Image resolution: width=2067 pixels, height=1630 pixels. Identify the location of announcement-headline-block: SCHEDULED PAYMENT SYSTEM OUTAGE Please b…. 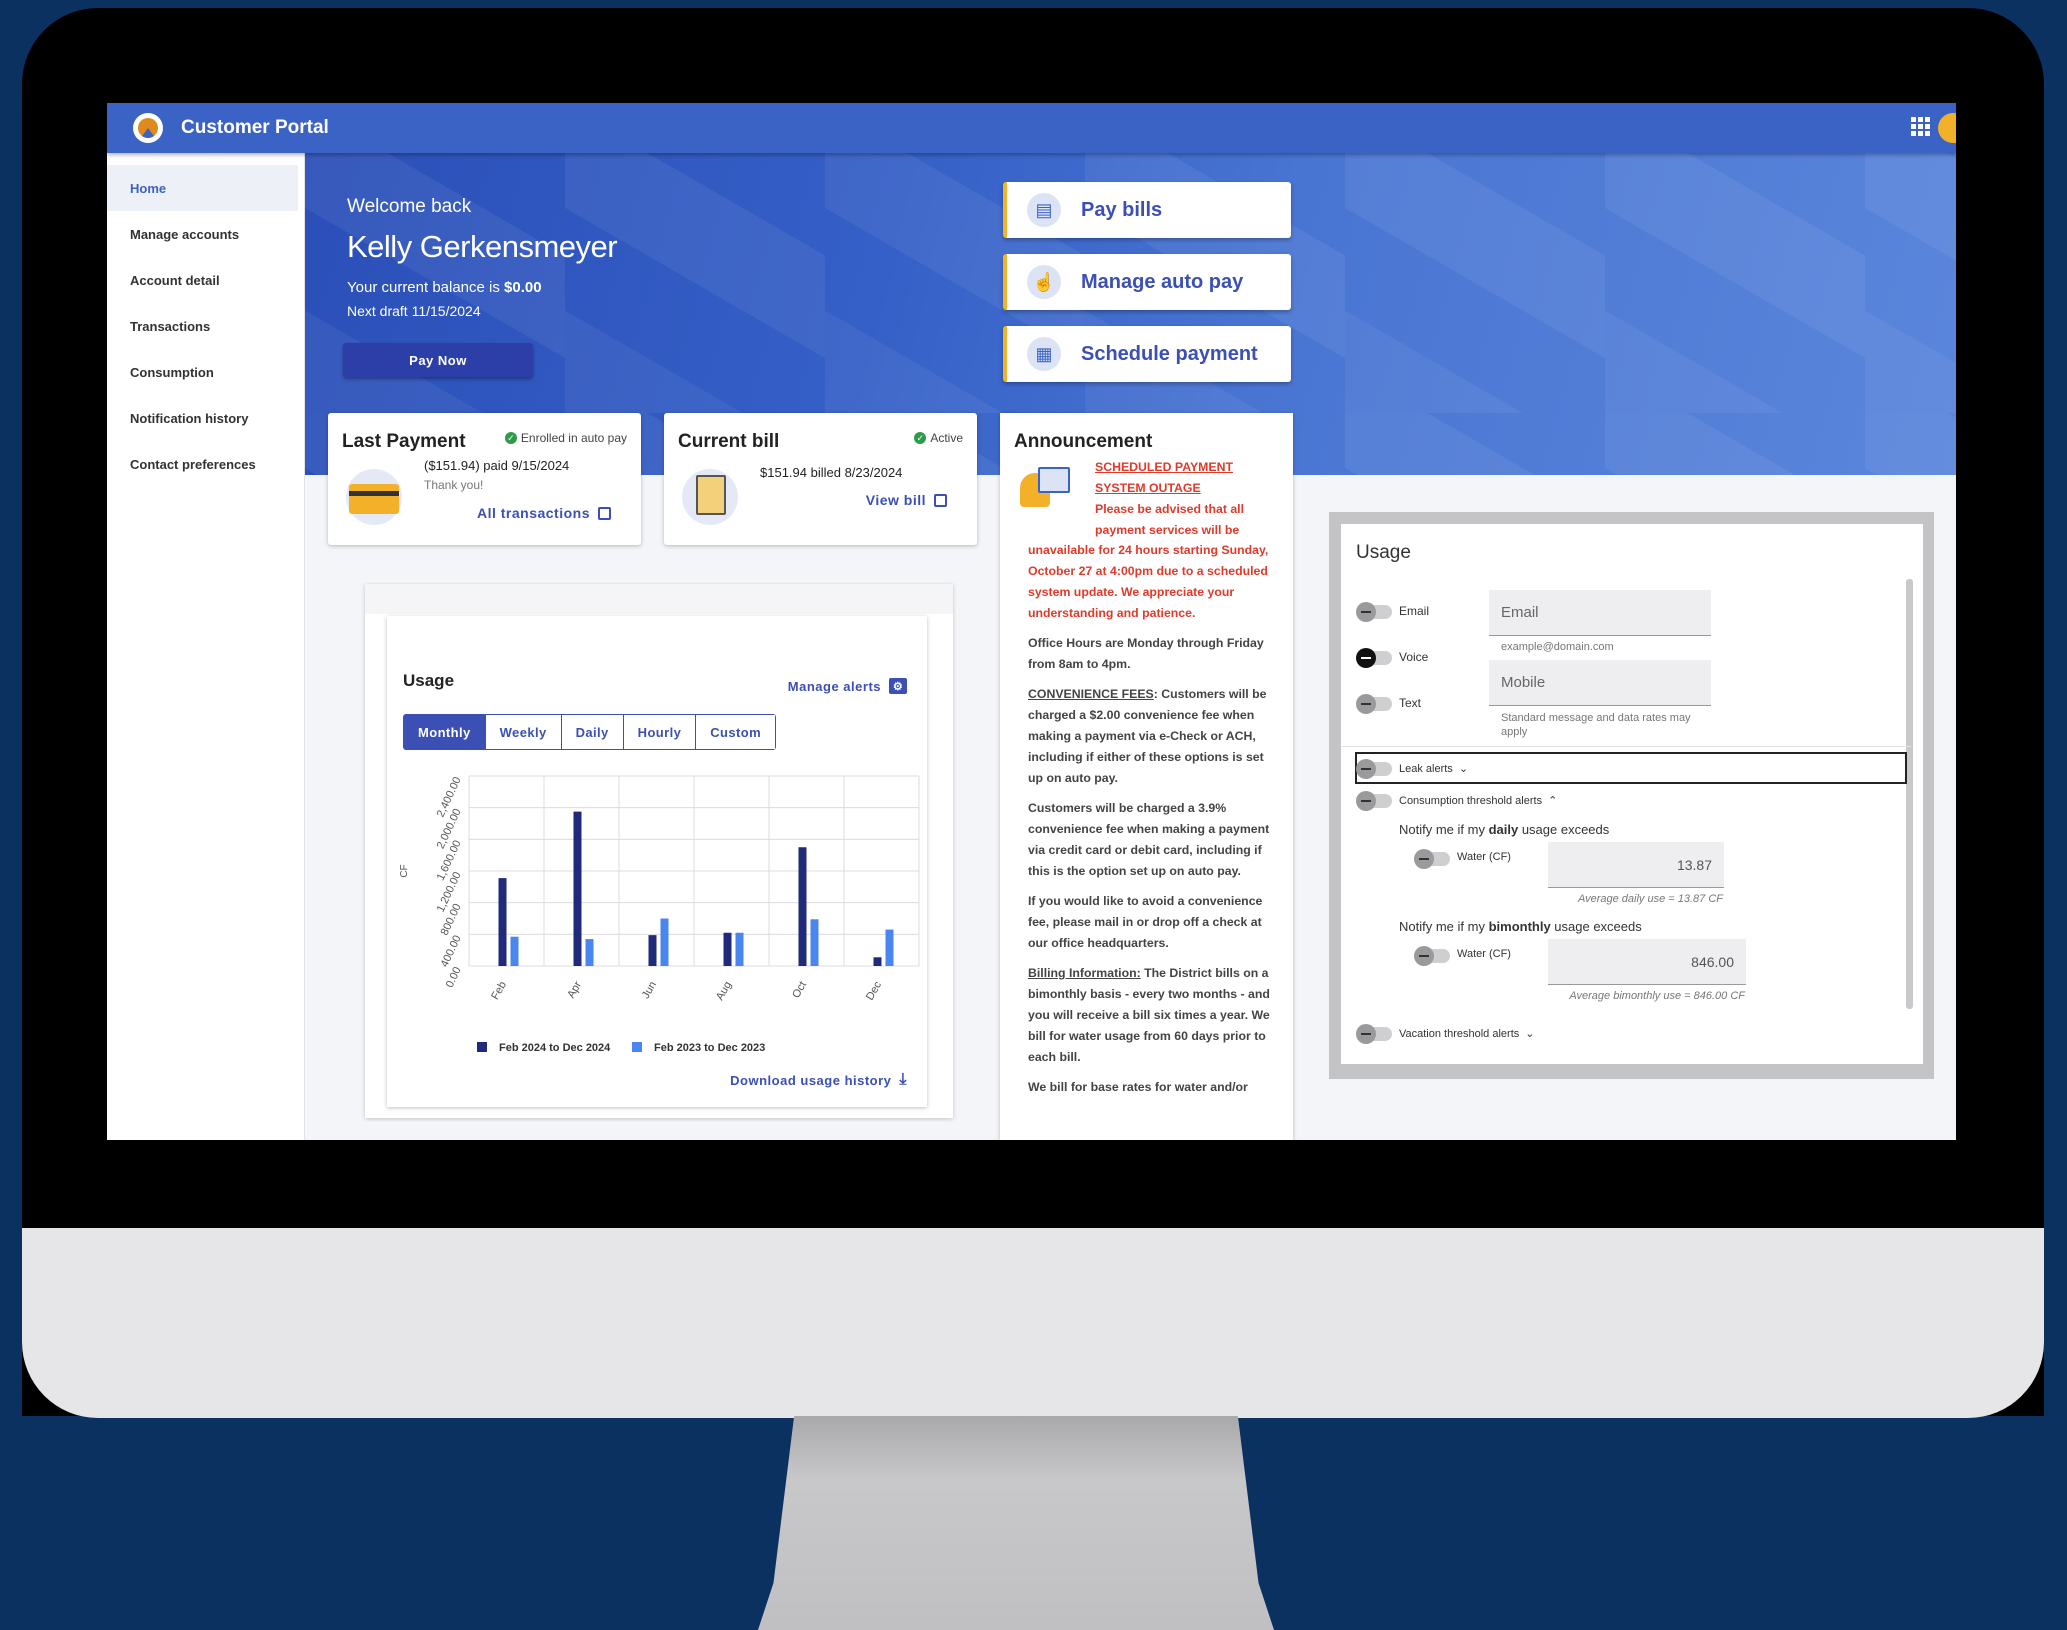
(1175, 499).